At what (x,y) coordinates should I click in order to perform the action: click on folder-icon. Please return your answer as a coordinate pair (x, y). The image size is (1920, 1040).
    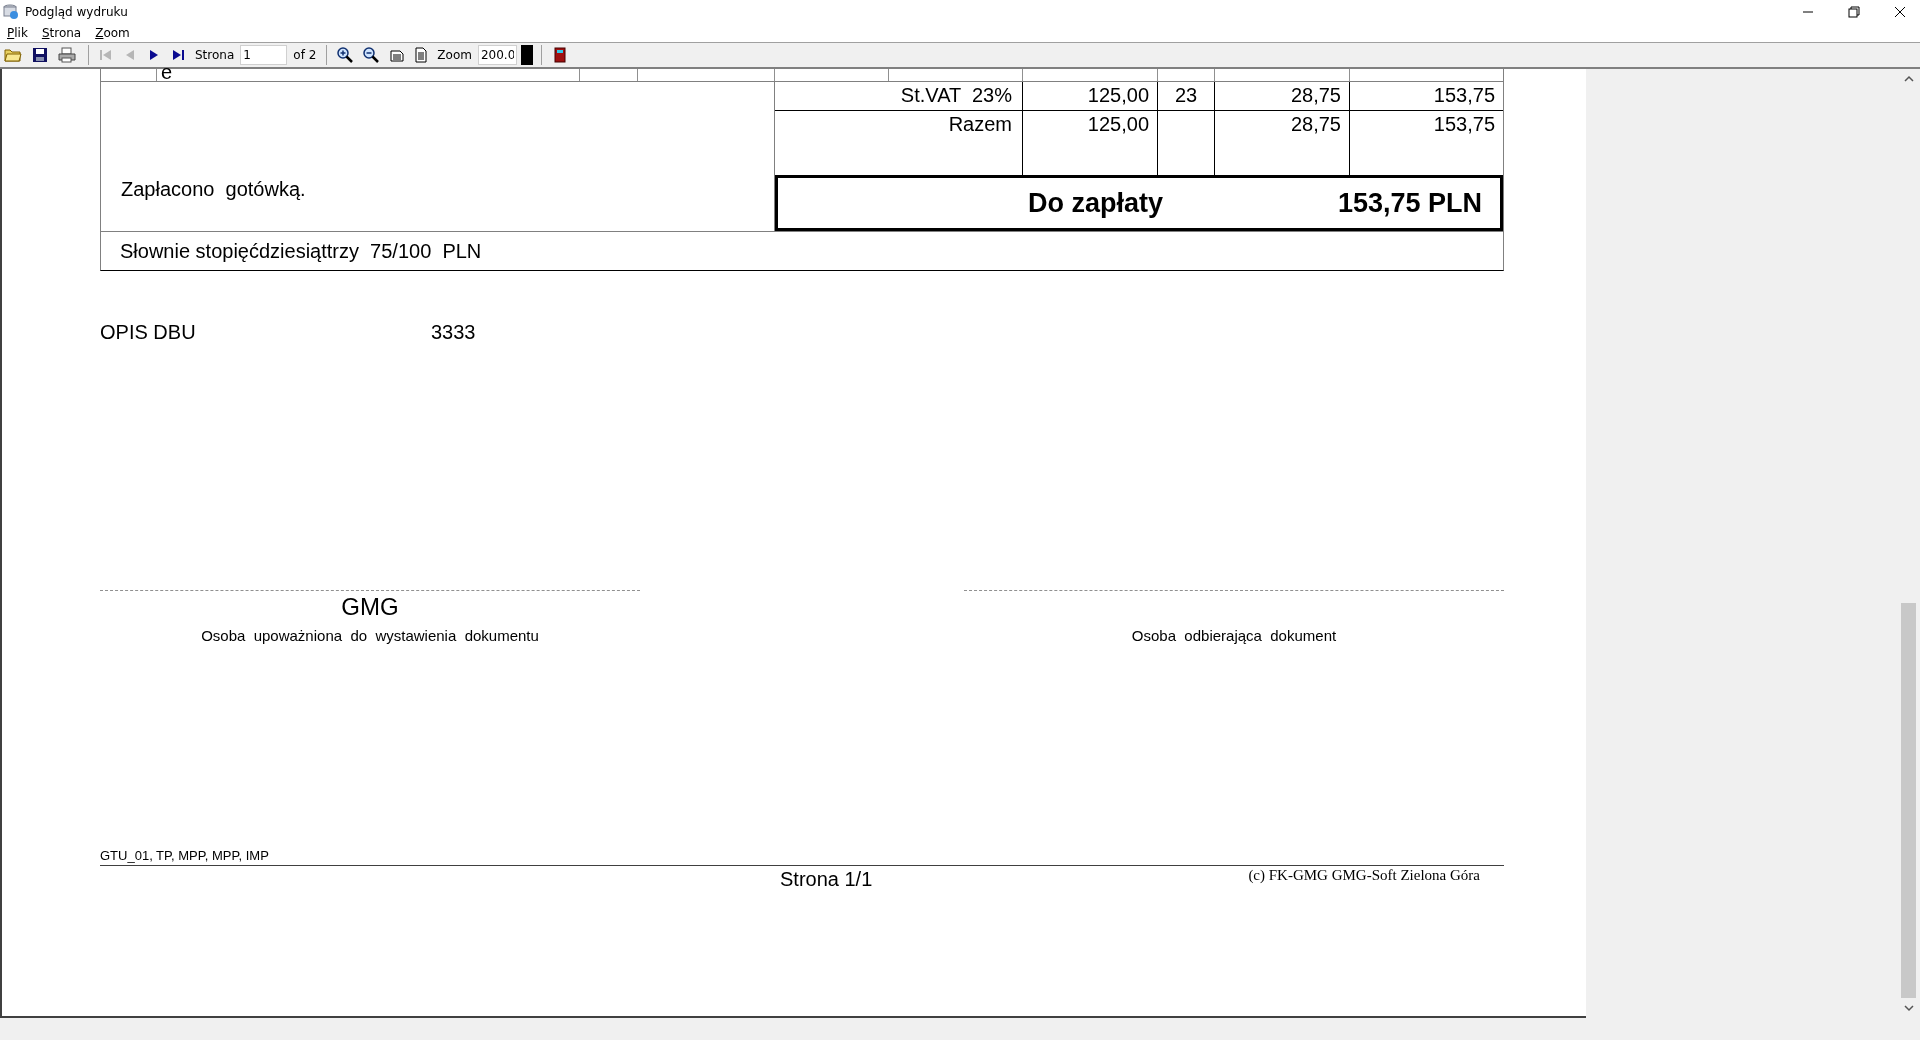
    Looking at the image, I should click on (13, 55).